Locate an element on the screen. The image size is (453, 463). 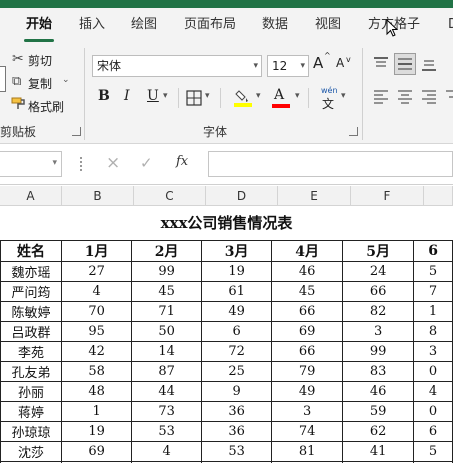
value-cell: 42 is located at coordinates (97, 351).